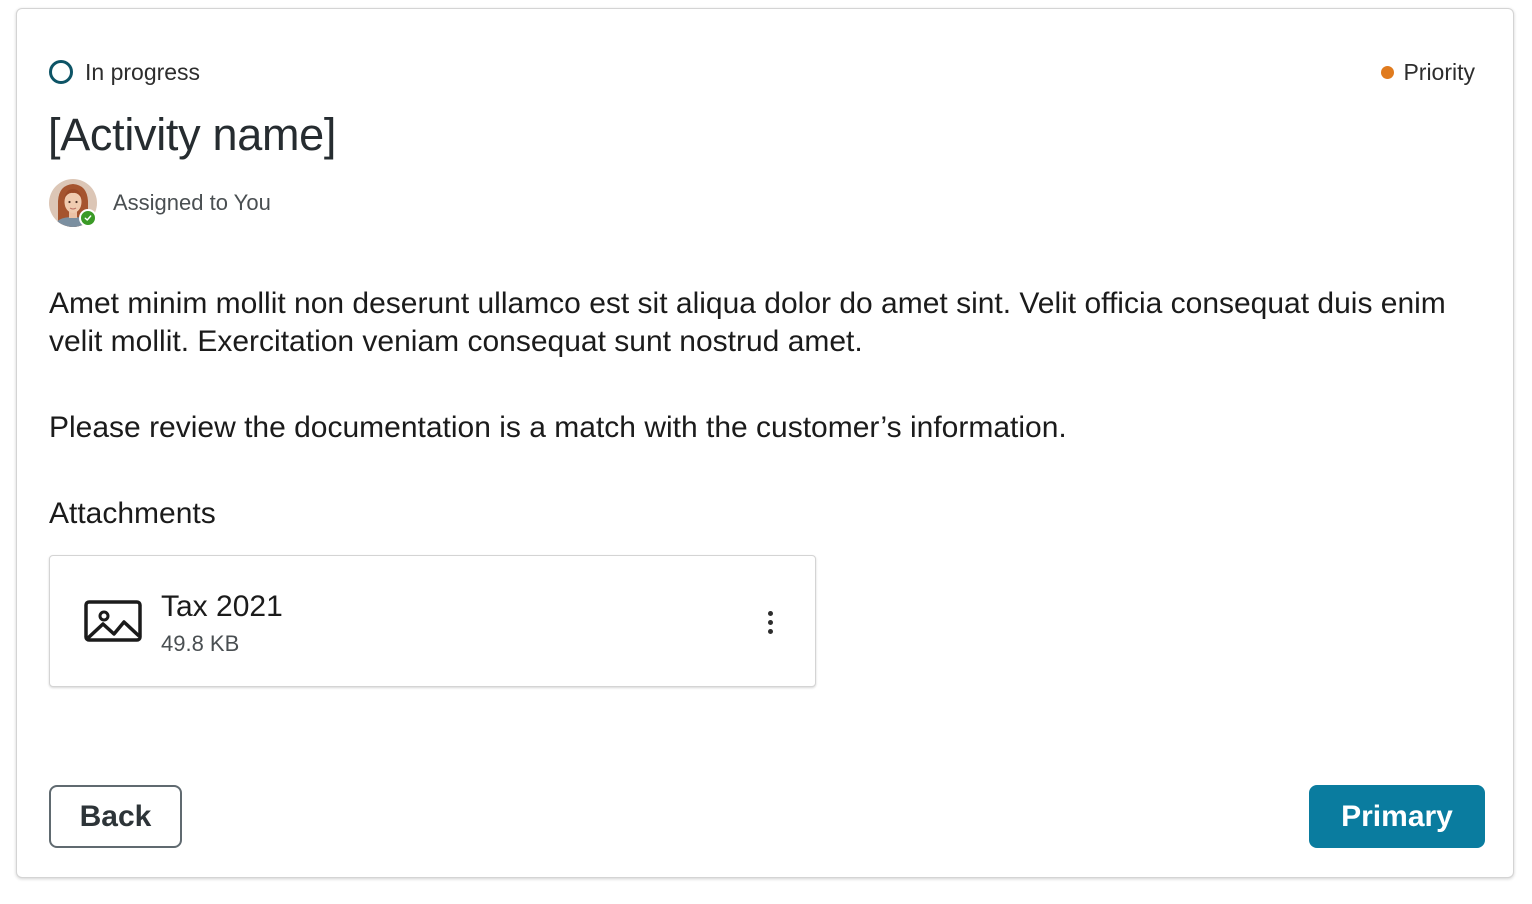 The image size is (1532, 904). Describe the element at coordinates (1397, 816) in the screenshot. I see `primary-button: Primary` at that location.